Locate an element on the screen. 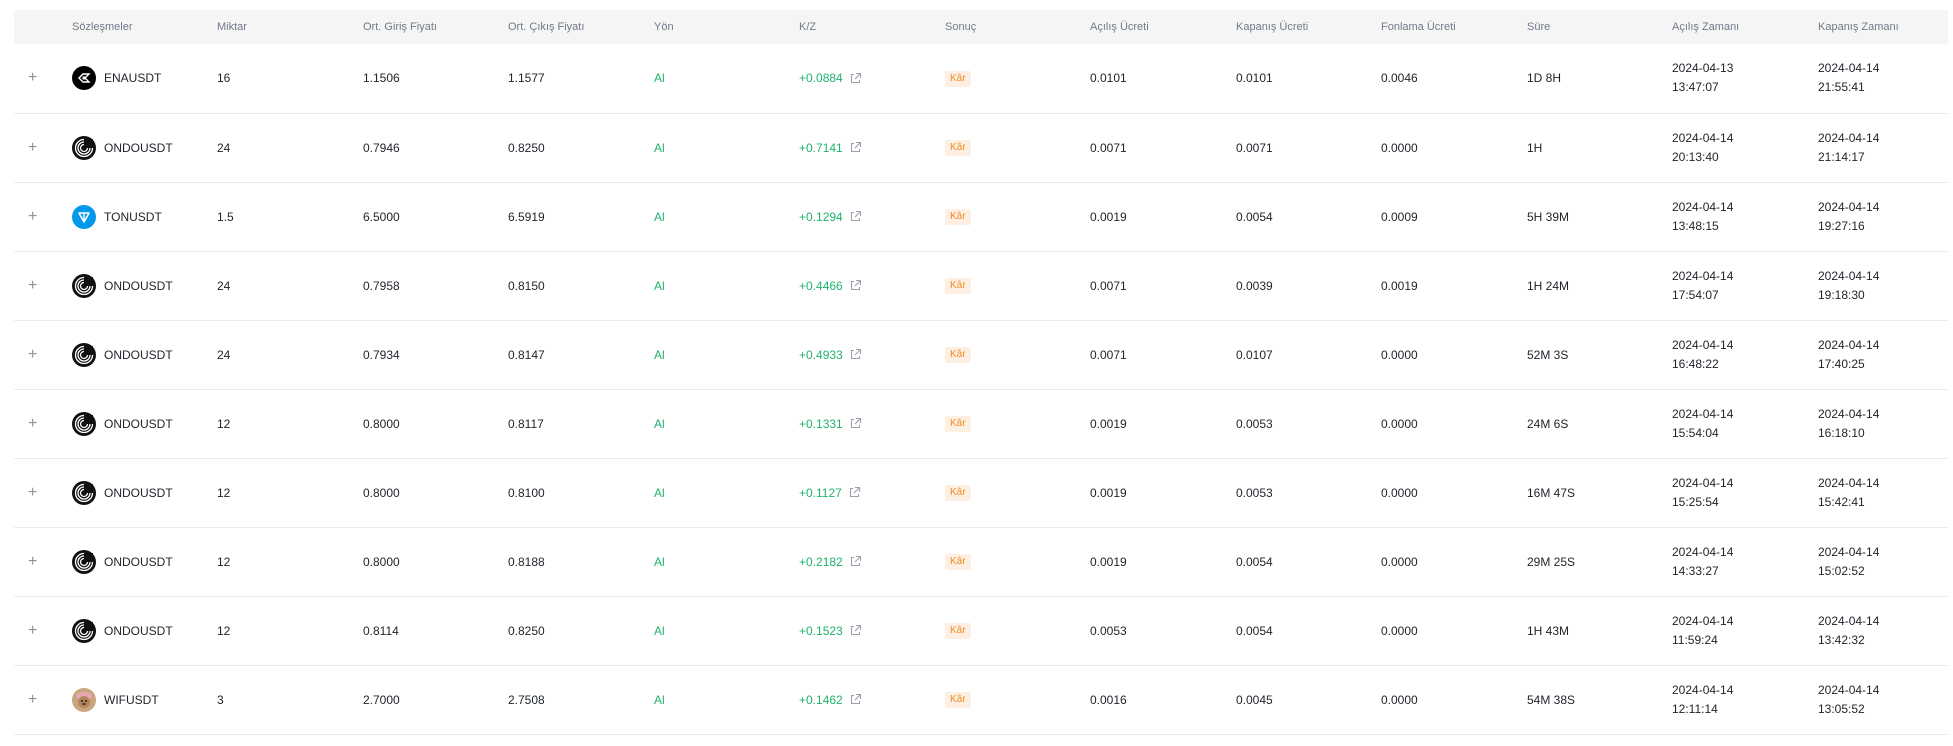 The height and width of the screenshot is (746, 1953). close-clock-time: 13:05:52 is located at coordinates (1841, 708).